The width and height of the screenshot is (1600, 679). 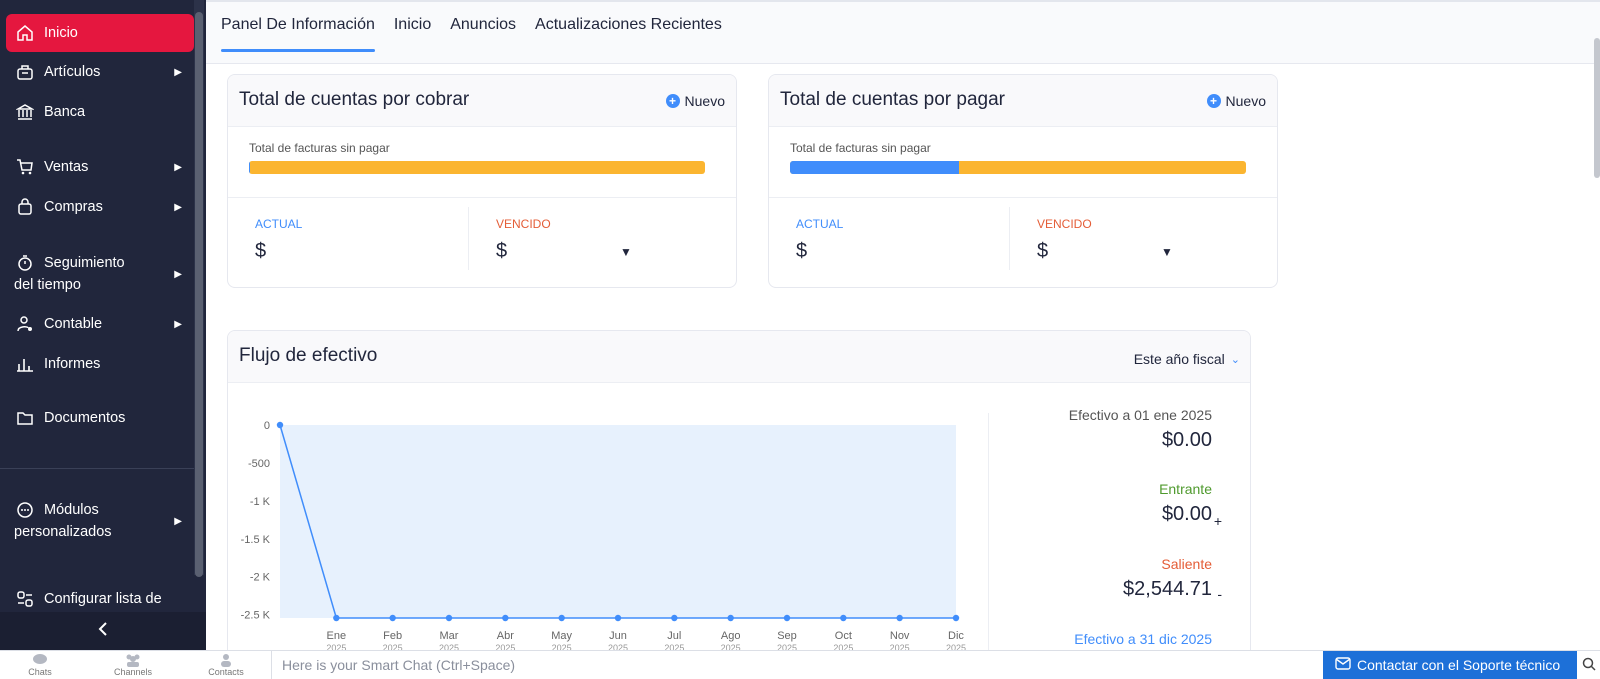 I want to click on tab-anuncios: Anuncios, so click(x=483, y=34).